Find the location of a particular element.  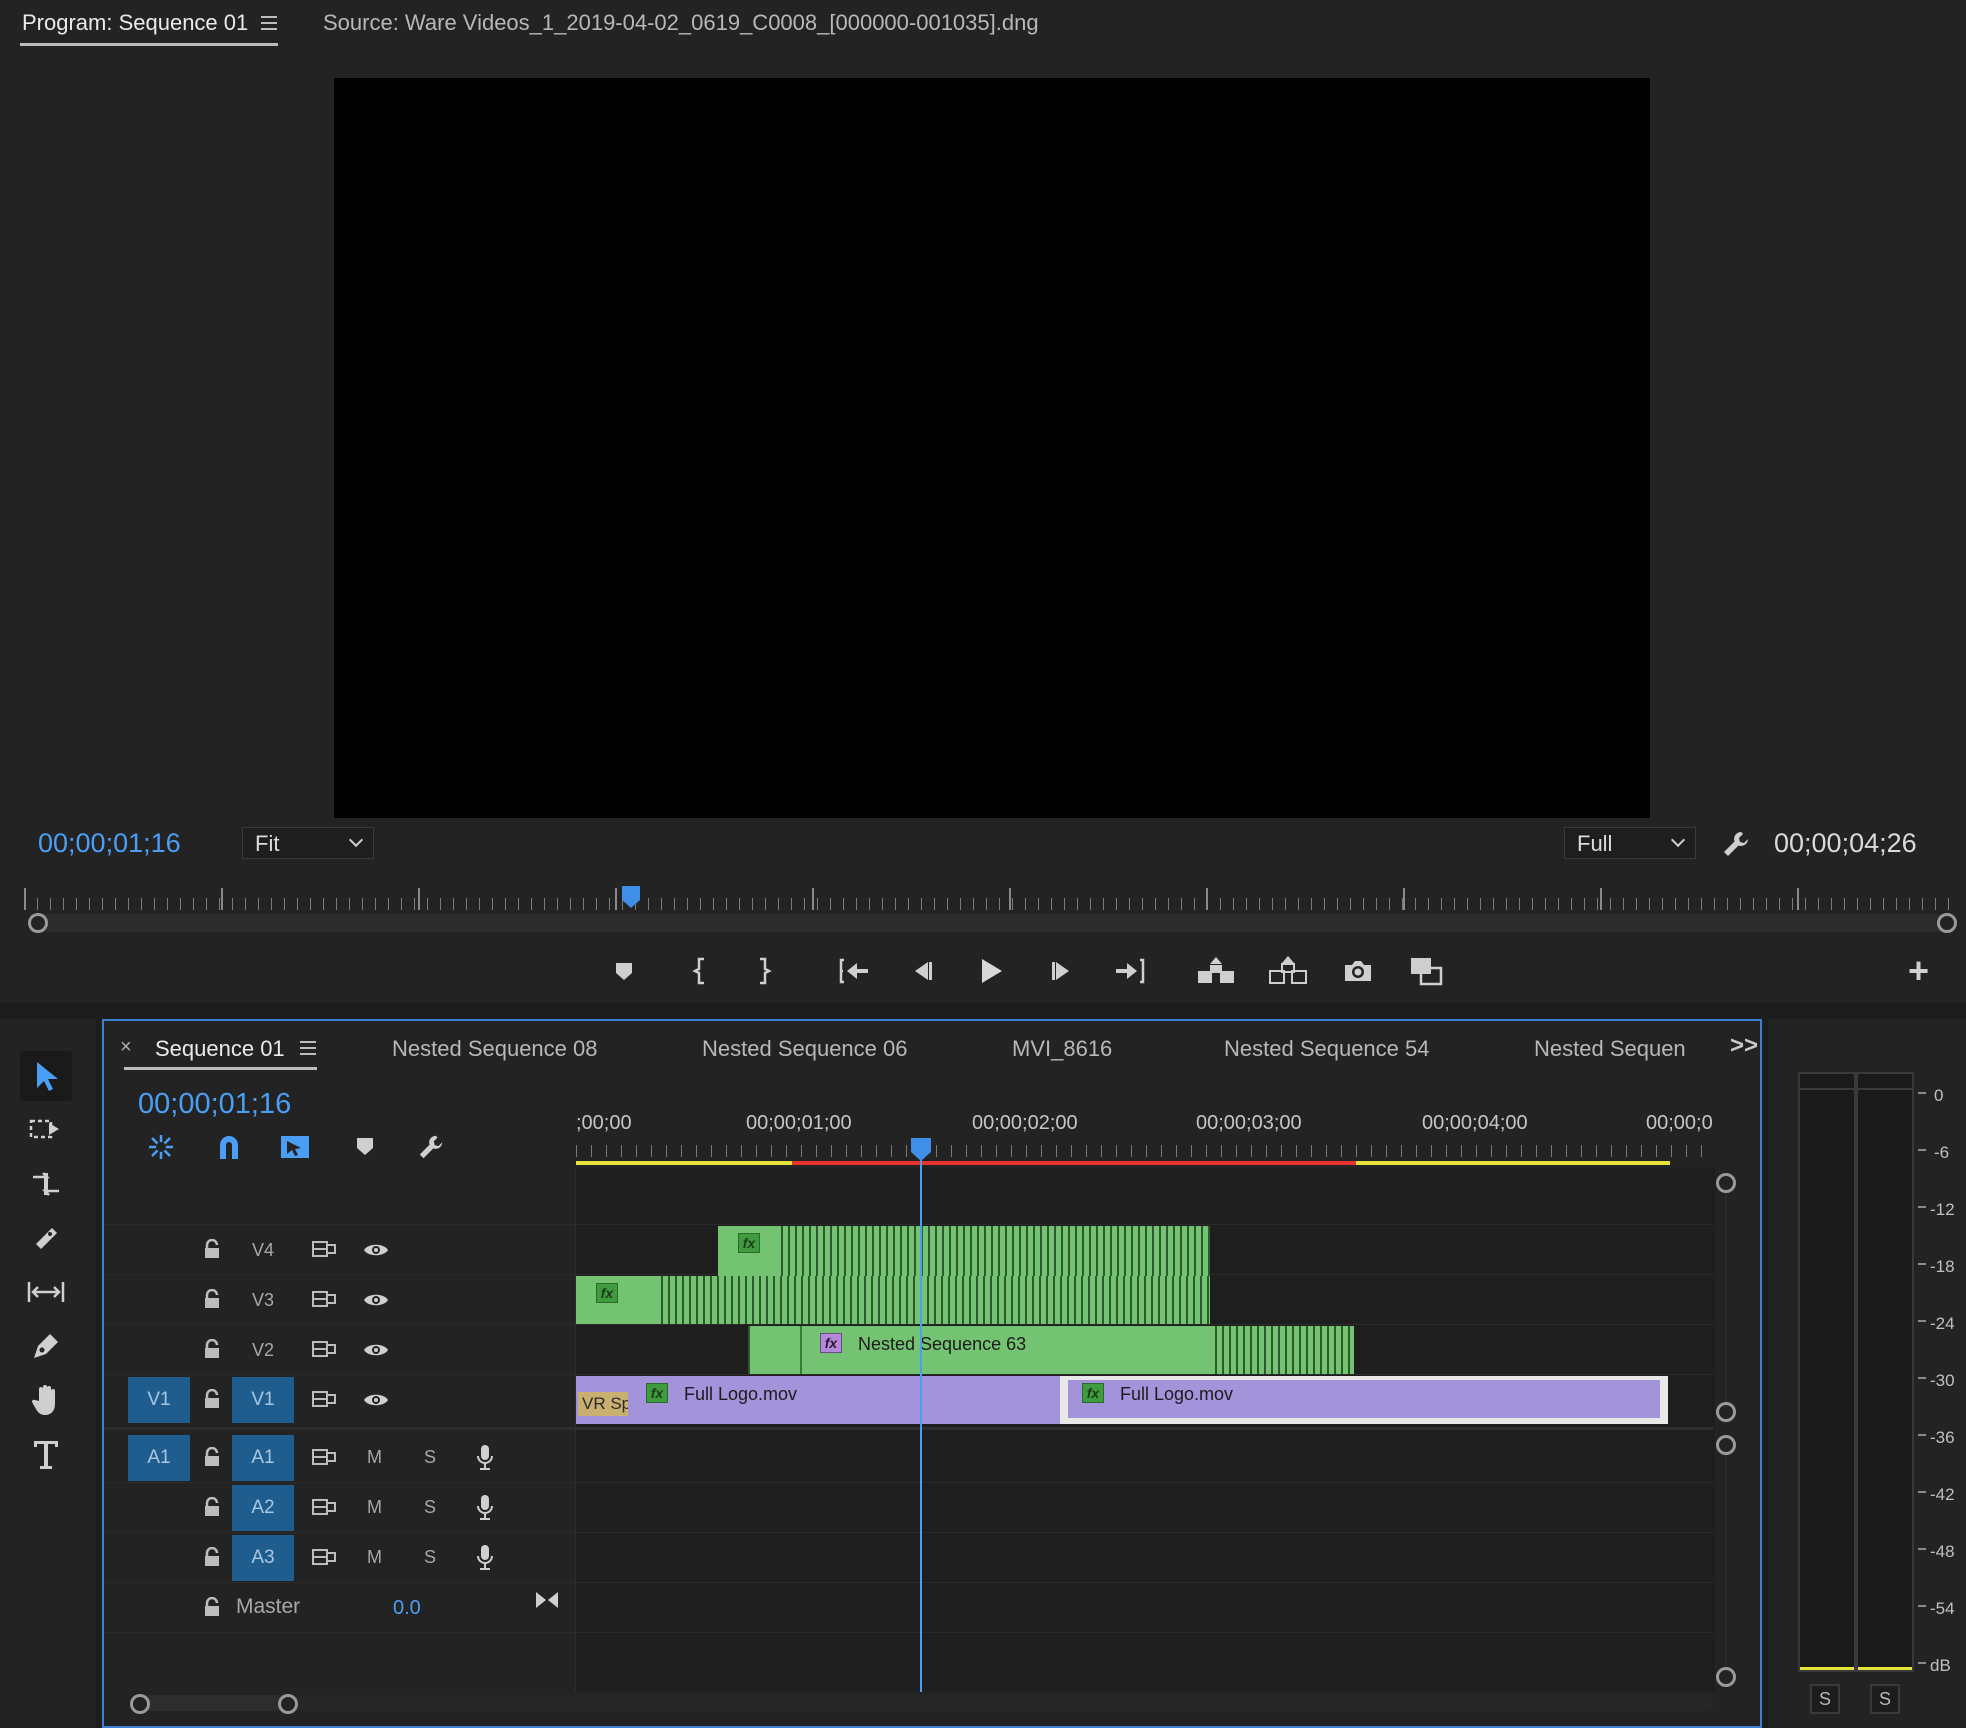

lock-icon-v2 is located at coordinates (212, 1349).